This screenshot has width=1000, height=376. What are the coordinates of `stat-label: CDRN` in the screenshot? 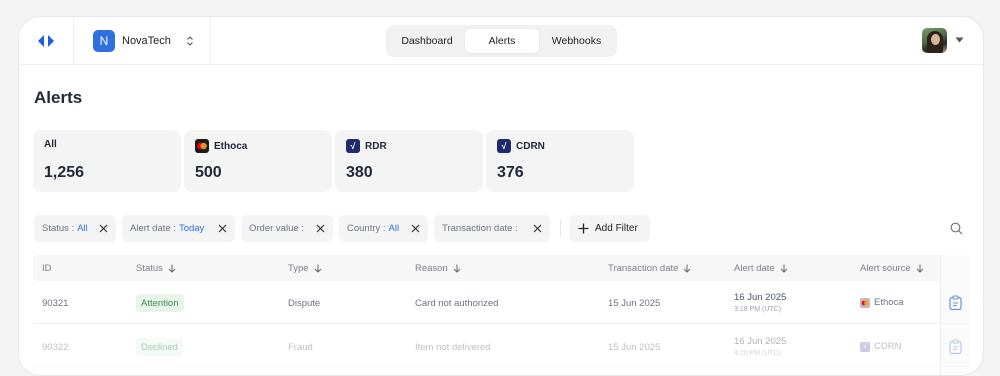 It's located at (530, 146).